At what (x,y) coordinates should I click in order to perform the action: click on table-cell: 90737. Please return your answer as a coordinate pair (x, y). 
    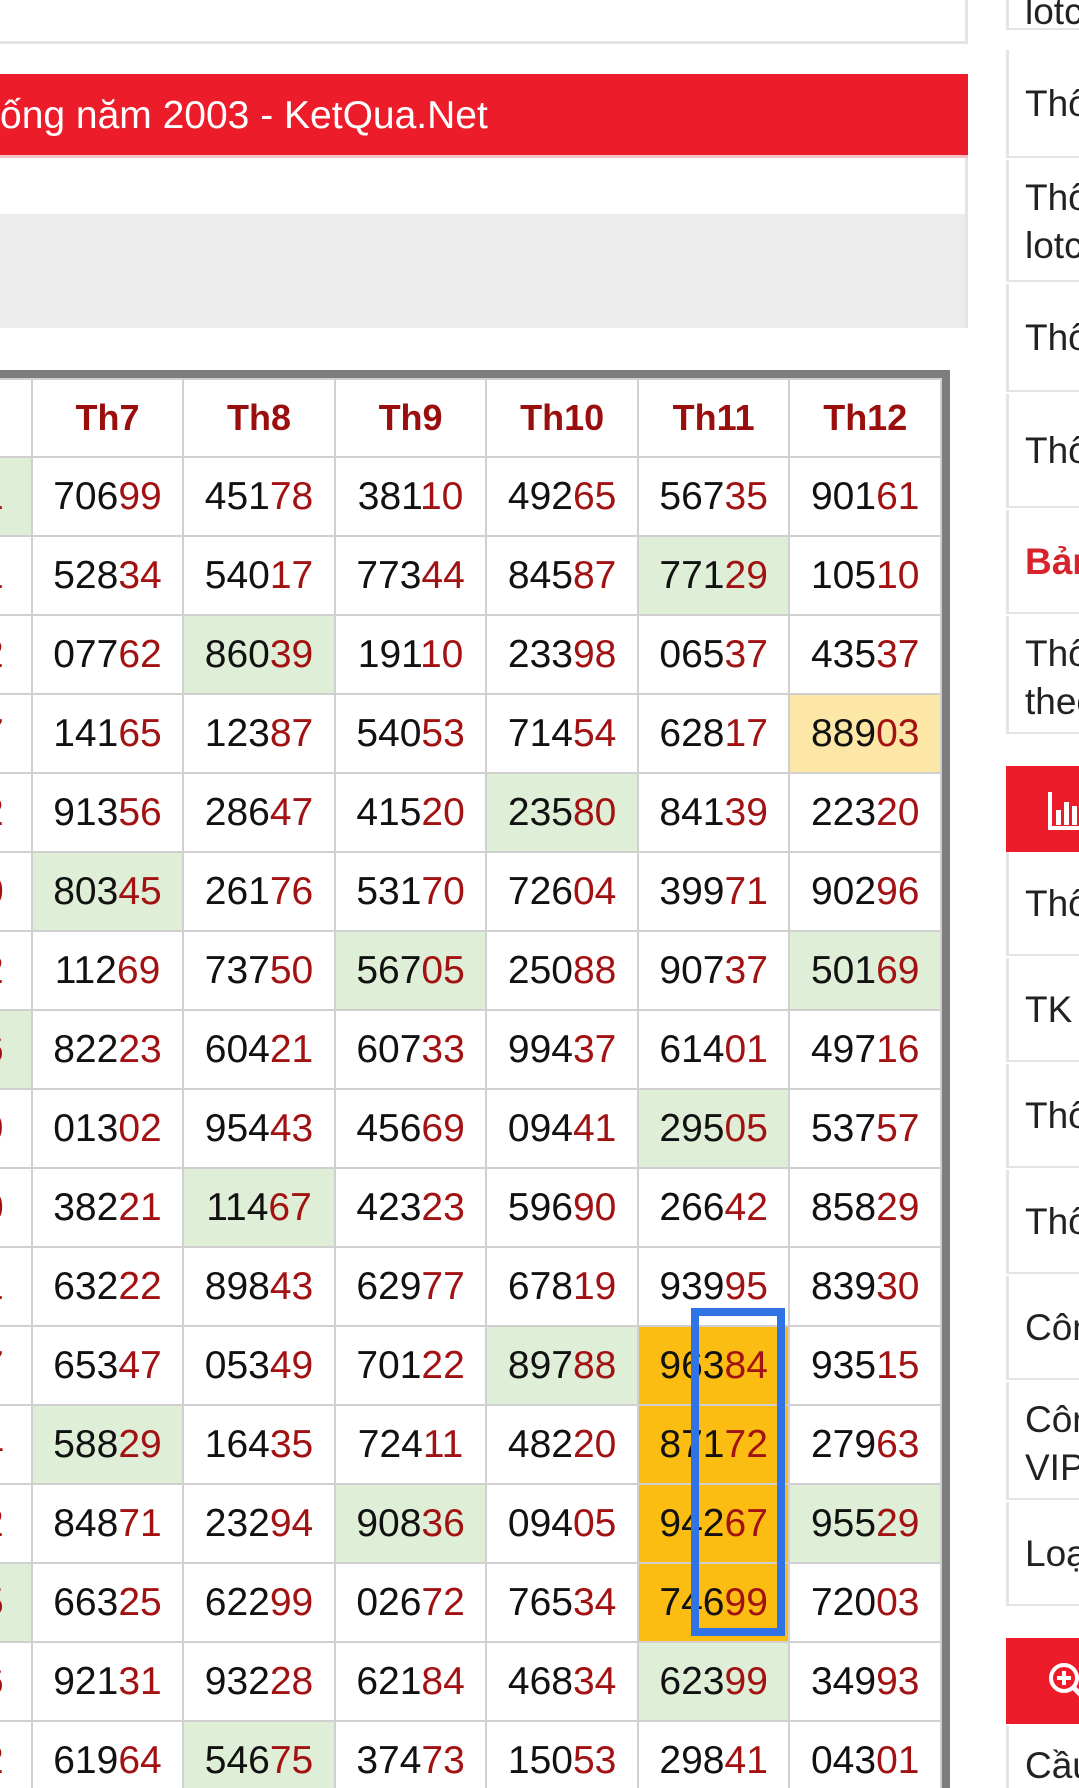
    Looking at the image, I should click on (713, 970).